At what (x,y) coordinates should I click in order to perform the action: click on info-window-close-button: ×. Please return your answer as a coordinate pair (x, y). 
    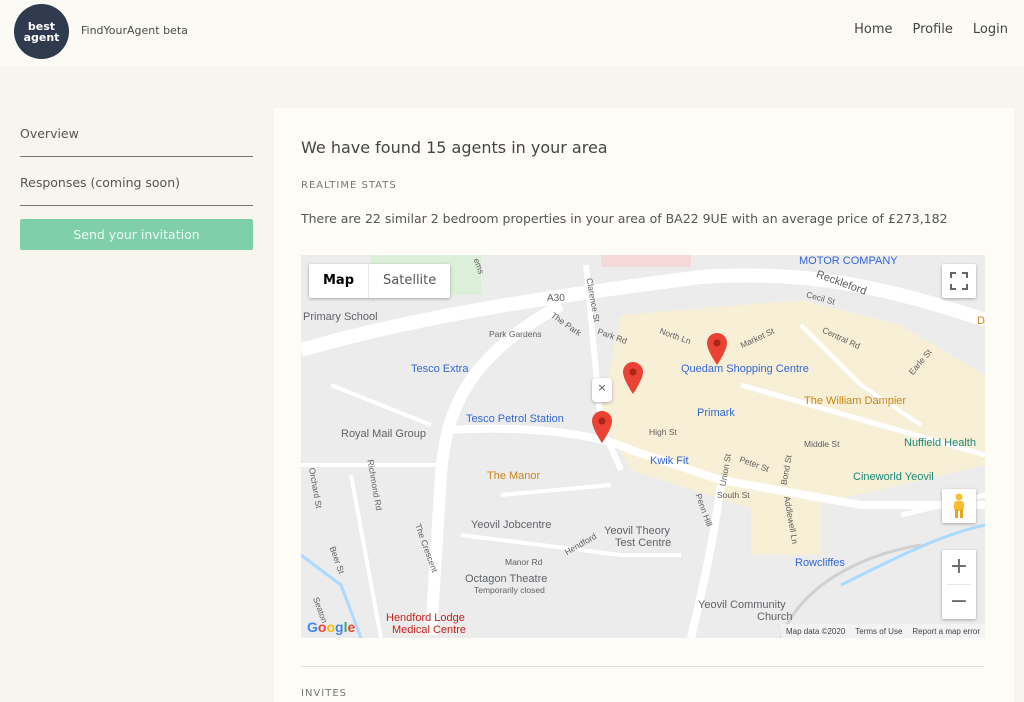
    Looking at the image, I should click on (602, 390).